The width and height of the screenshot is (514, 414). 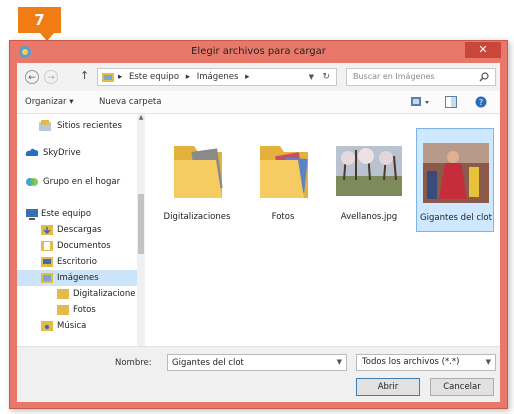 I want to click on sidebar-item-label: Fotos, so click(x=84, y=310).